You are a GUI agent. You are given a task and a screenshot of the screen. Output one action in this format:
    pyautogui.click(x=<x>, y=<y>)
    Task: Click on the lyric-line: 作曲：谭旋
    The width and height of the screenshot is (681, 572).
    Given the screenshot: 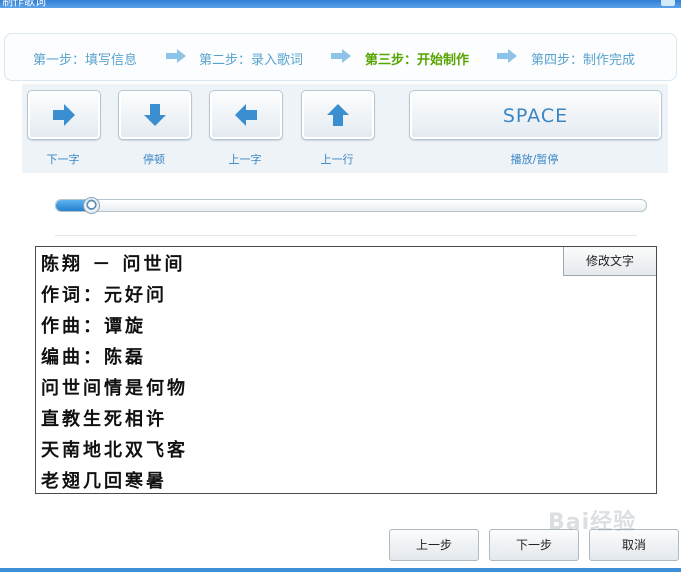 What is the action you would take?
    pyautogui.click(x=93, y=326)
    